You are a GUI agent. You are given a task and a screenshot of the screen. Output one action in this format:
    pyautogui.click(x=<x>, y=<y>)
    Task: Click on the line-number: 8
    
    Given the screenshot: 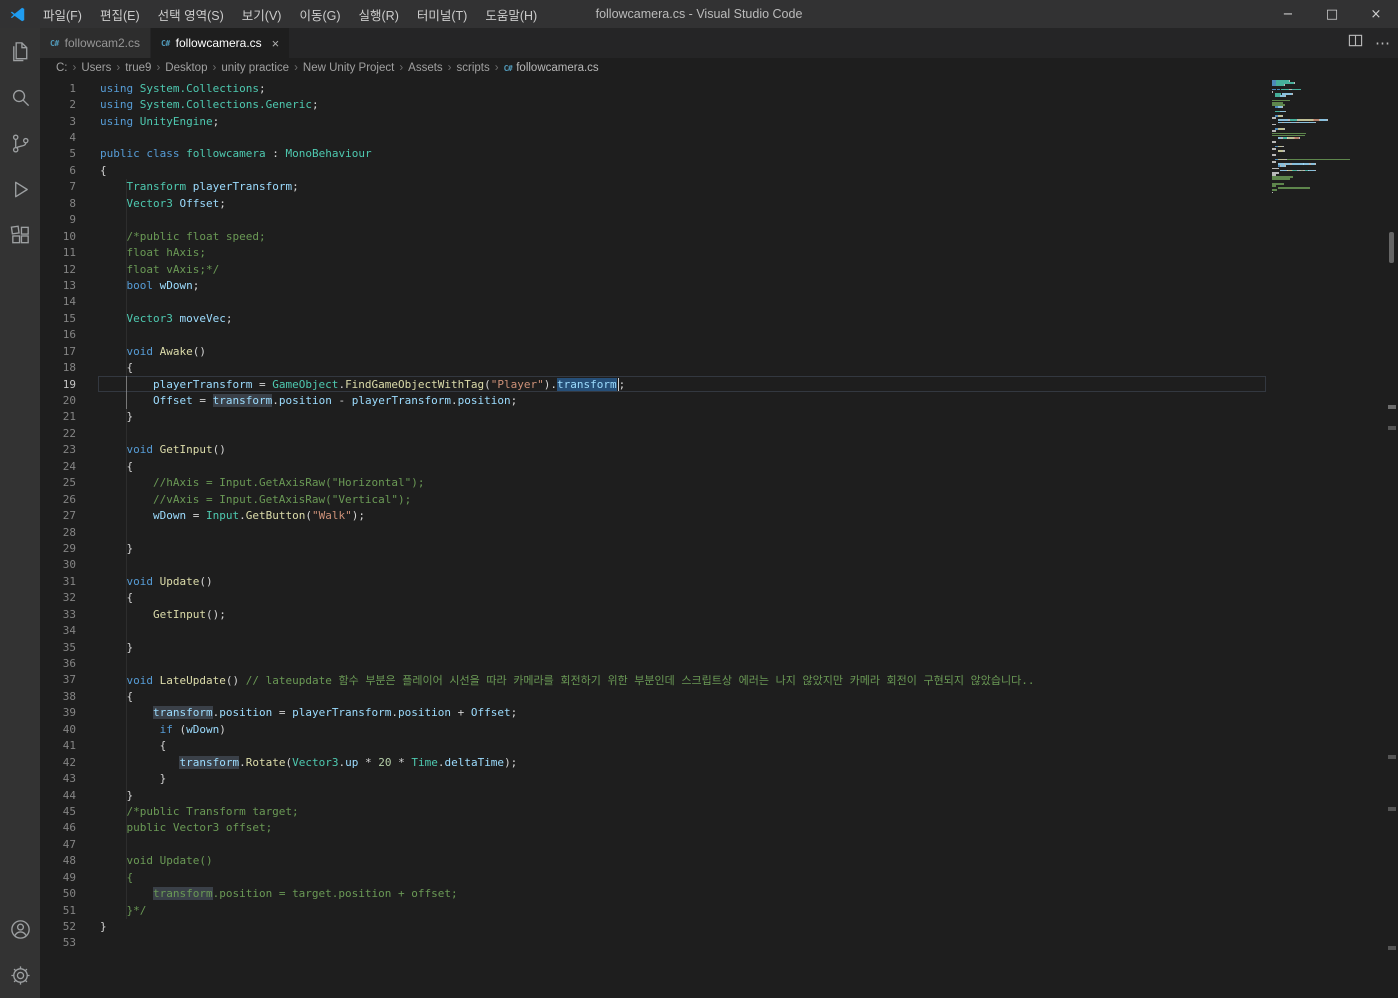 What is the action you would take?
    pyautogui.click(x=58, y=203)
    